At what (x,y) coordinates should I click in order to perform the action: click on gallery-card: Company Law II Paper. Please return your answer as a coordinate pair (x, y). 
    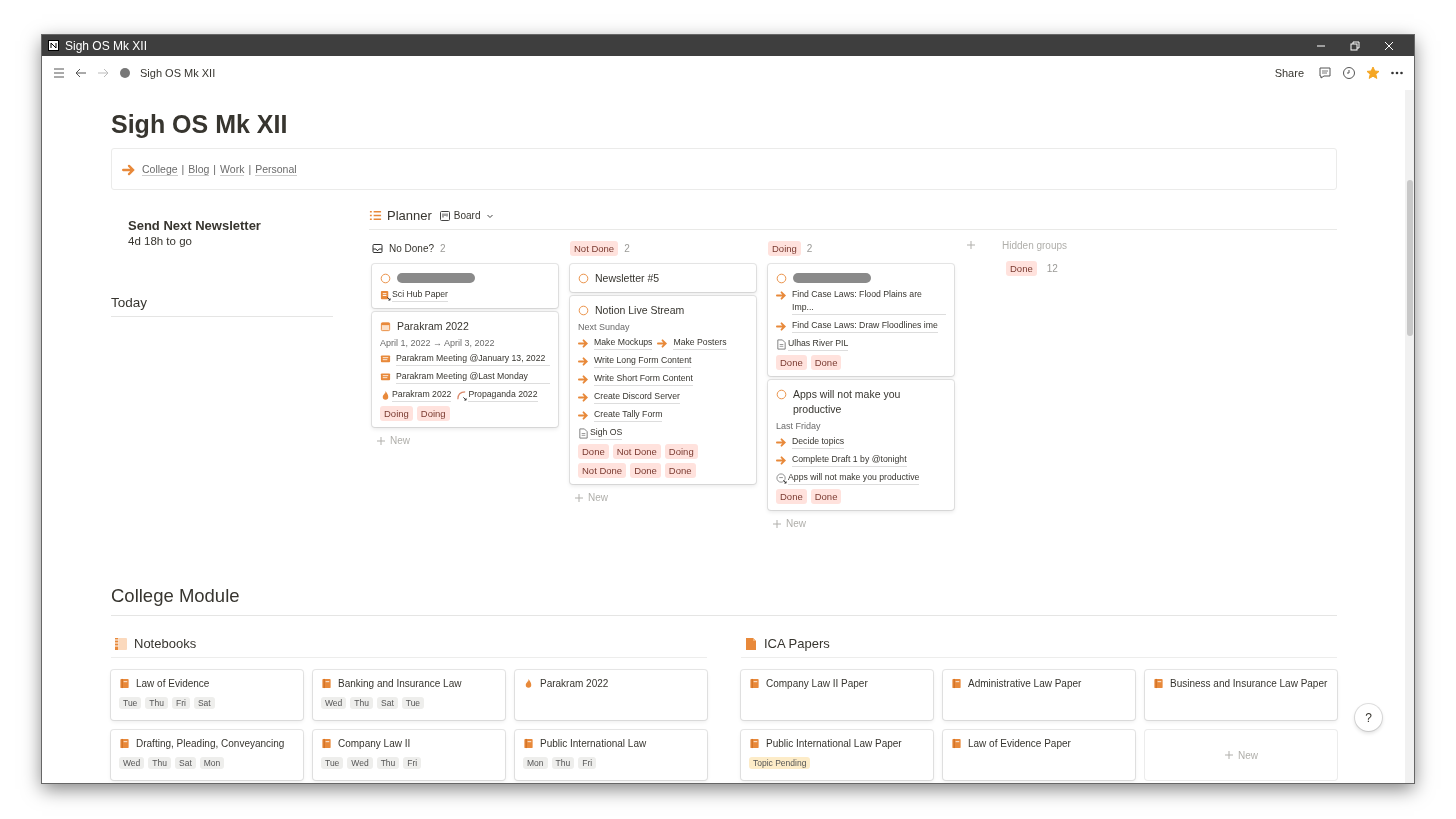
    Looking at the image, I should click on (837, 695).